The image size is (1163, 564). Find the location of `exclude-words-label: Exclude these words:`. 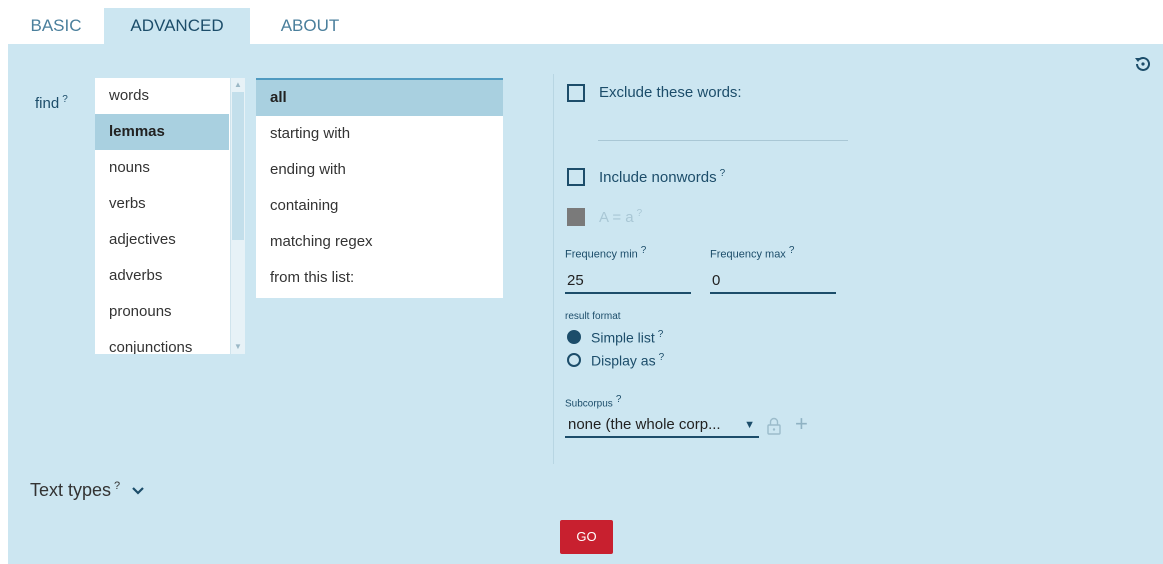

exclude-words-label: Exclude these words: is located at coordinates (670, 92).